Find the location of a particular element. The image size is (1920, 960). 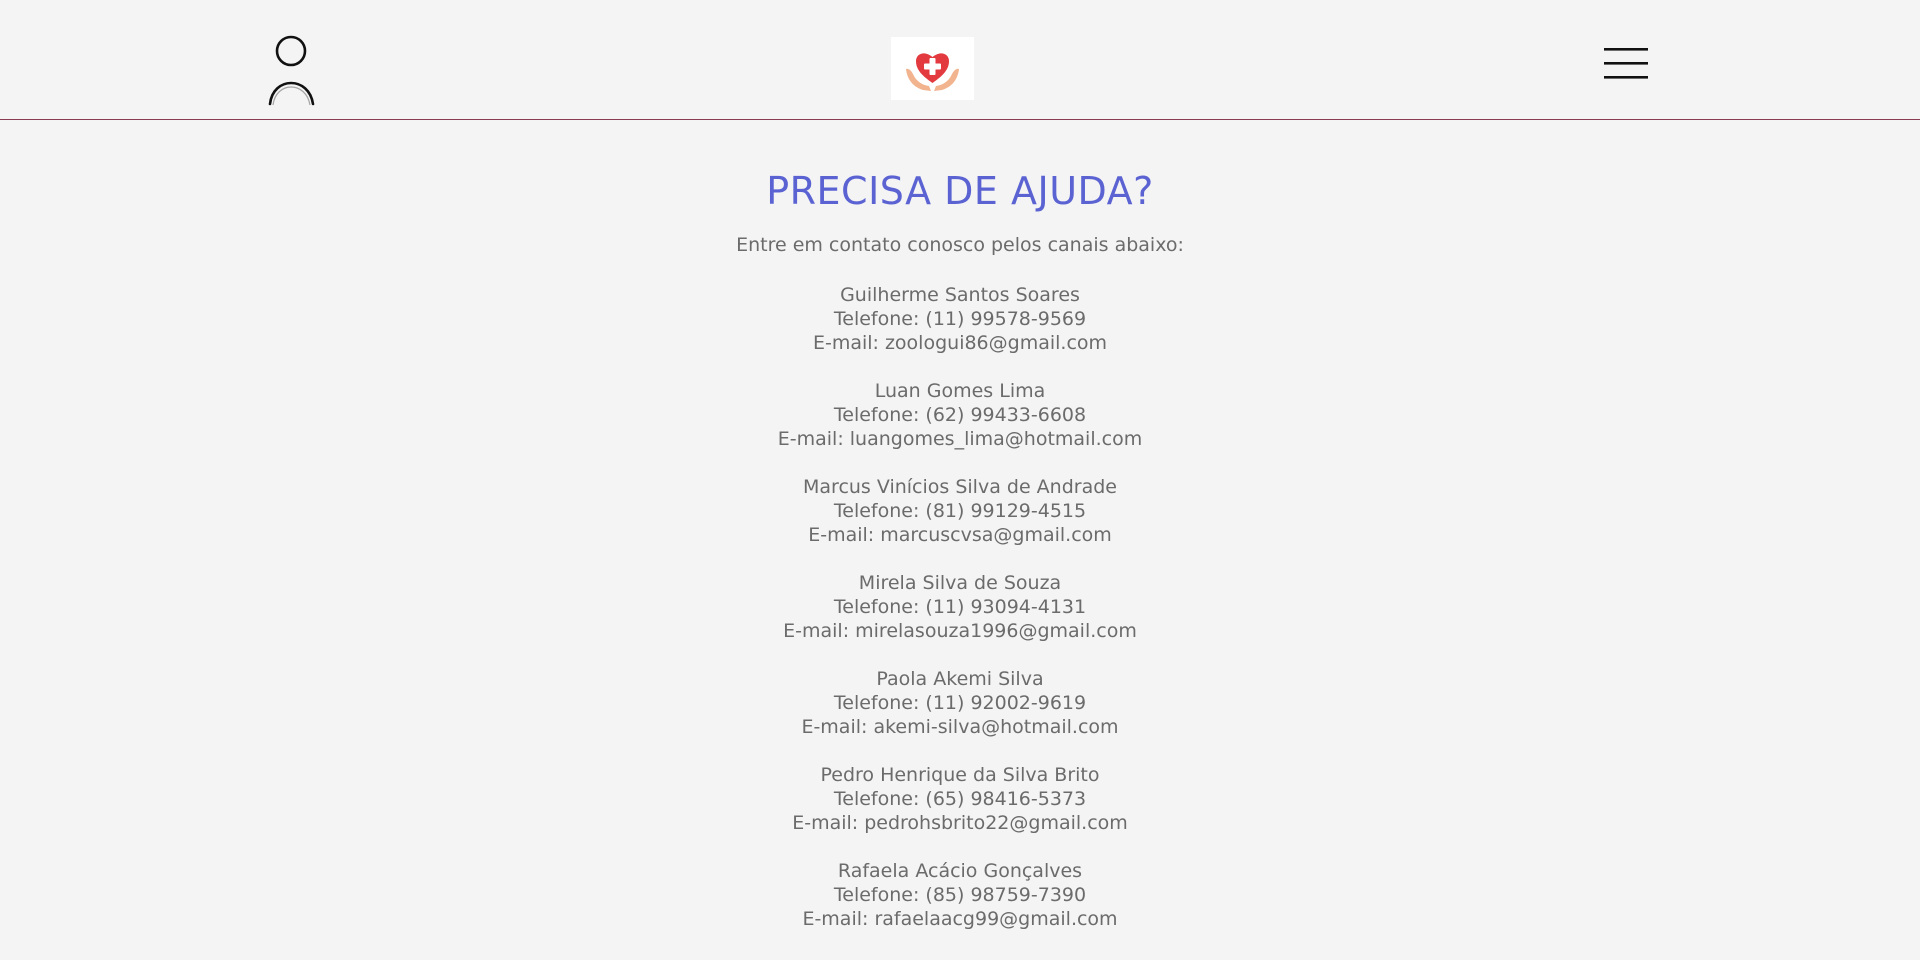

contact-name: Mirela Silva de Souza is located at coordinates (960, 582).